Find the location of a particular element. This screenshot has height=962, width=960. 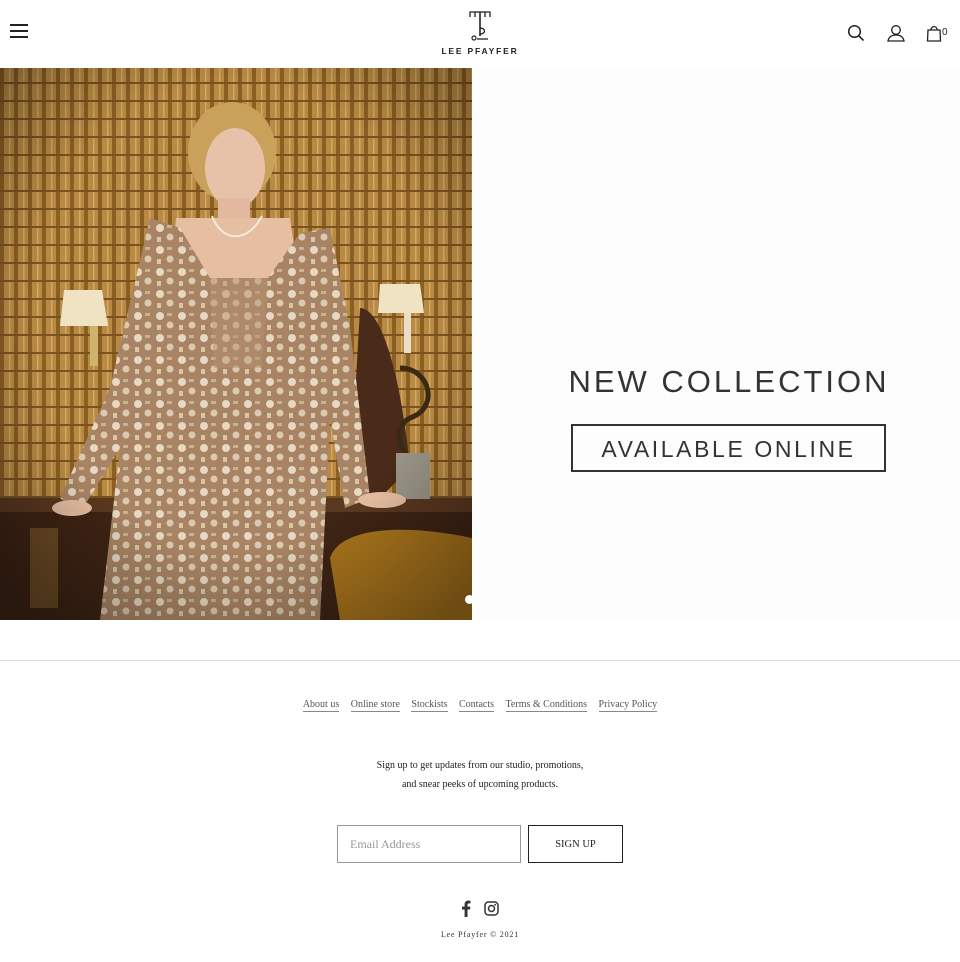

brand-logo: LEE PFAYFER is located at coordinates (480, 32).